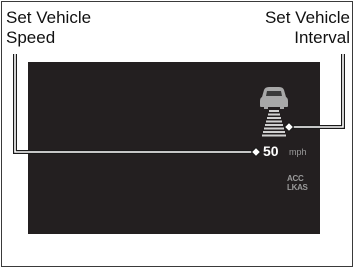 This screenshot has height=269, width=356. I want to click on vehicle-interval-icon, so click(274, 112).